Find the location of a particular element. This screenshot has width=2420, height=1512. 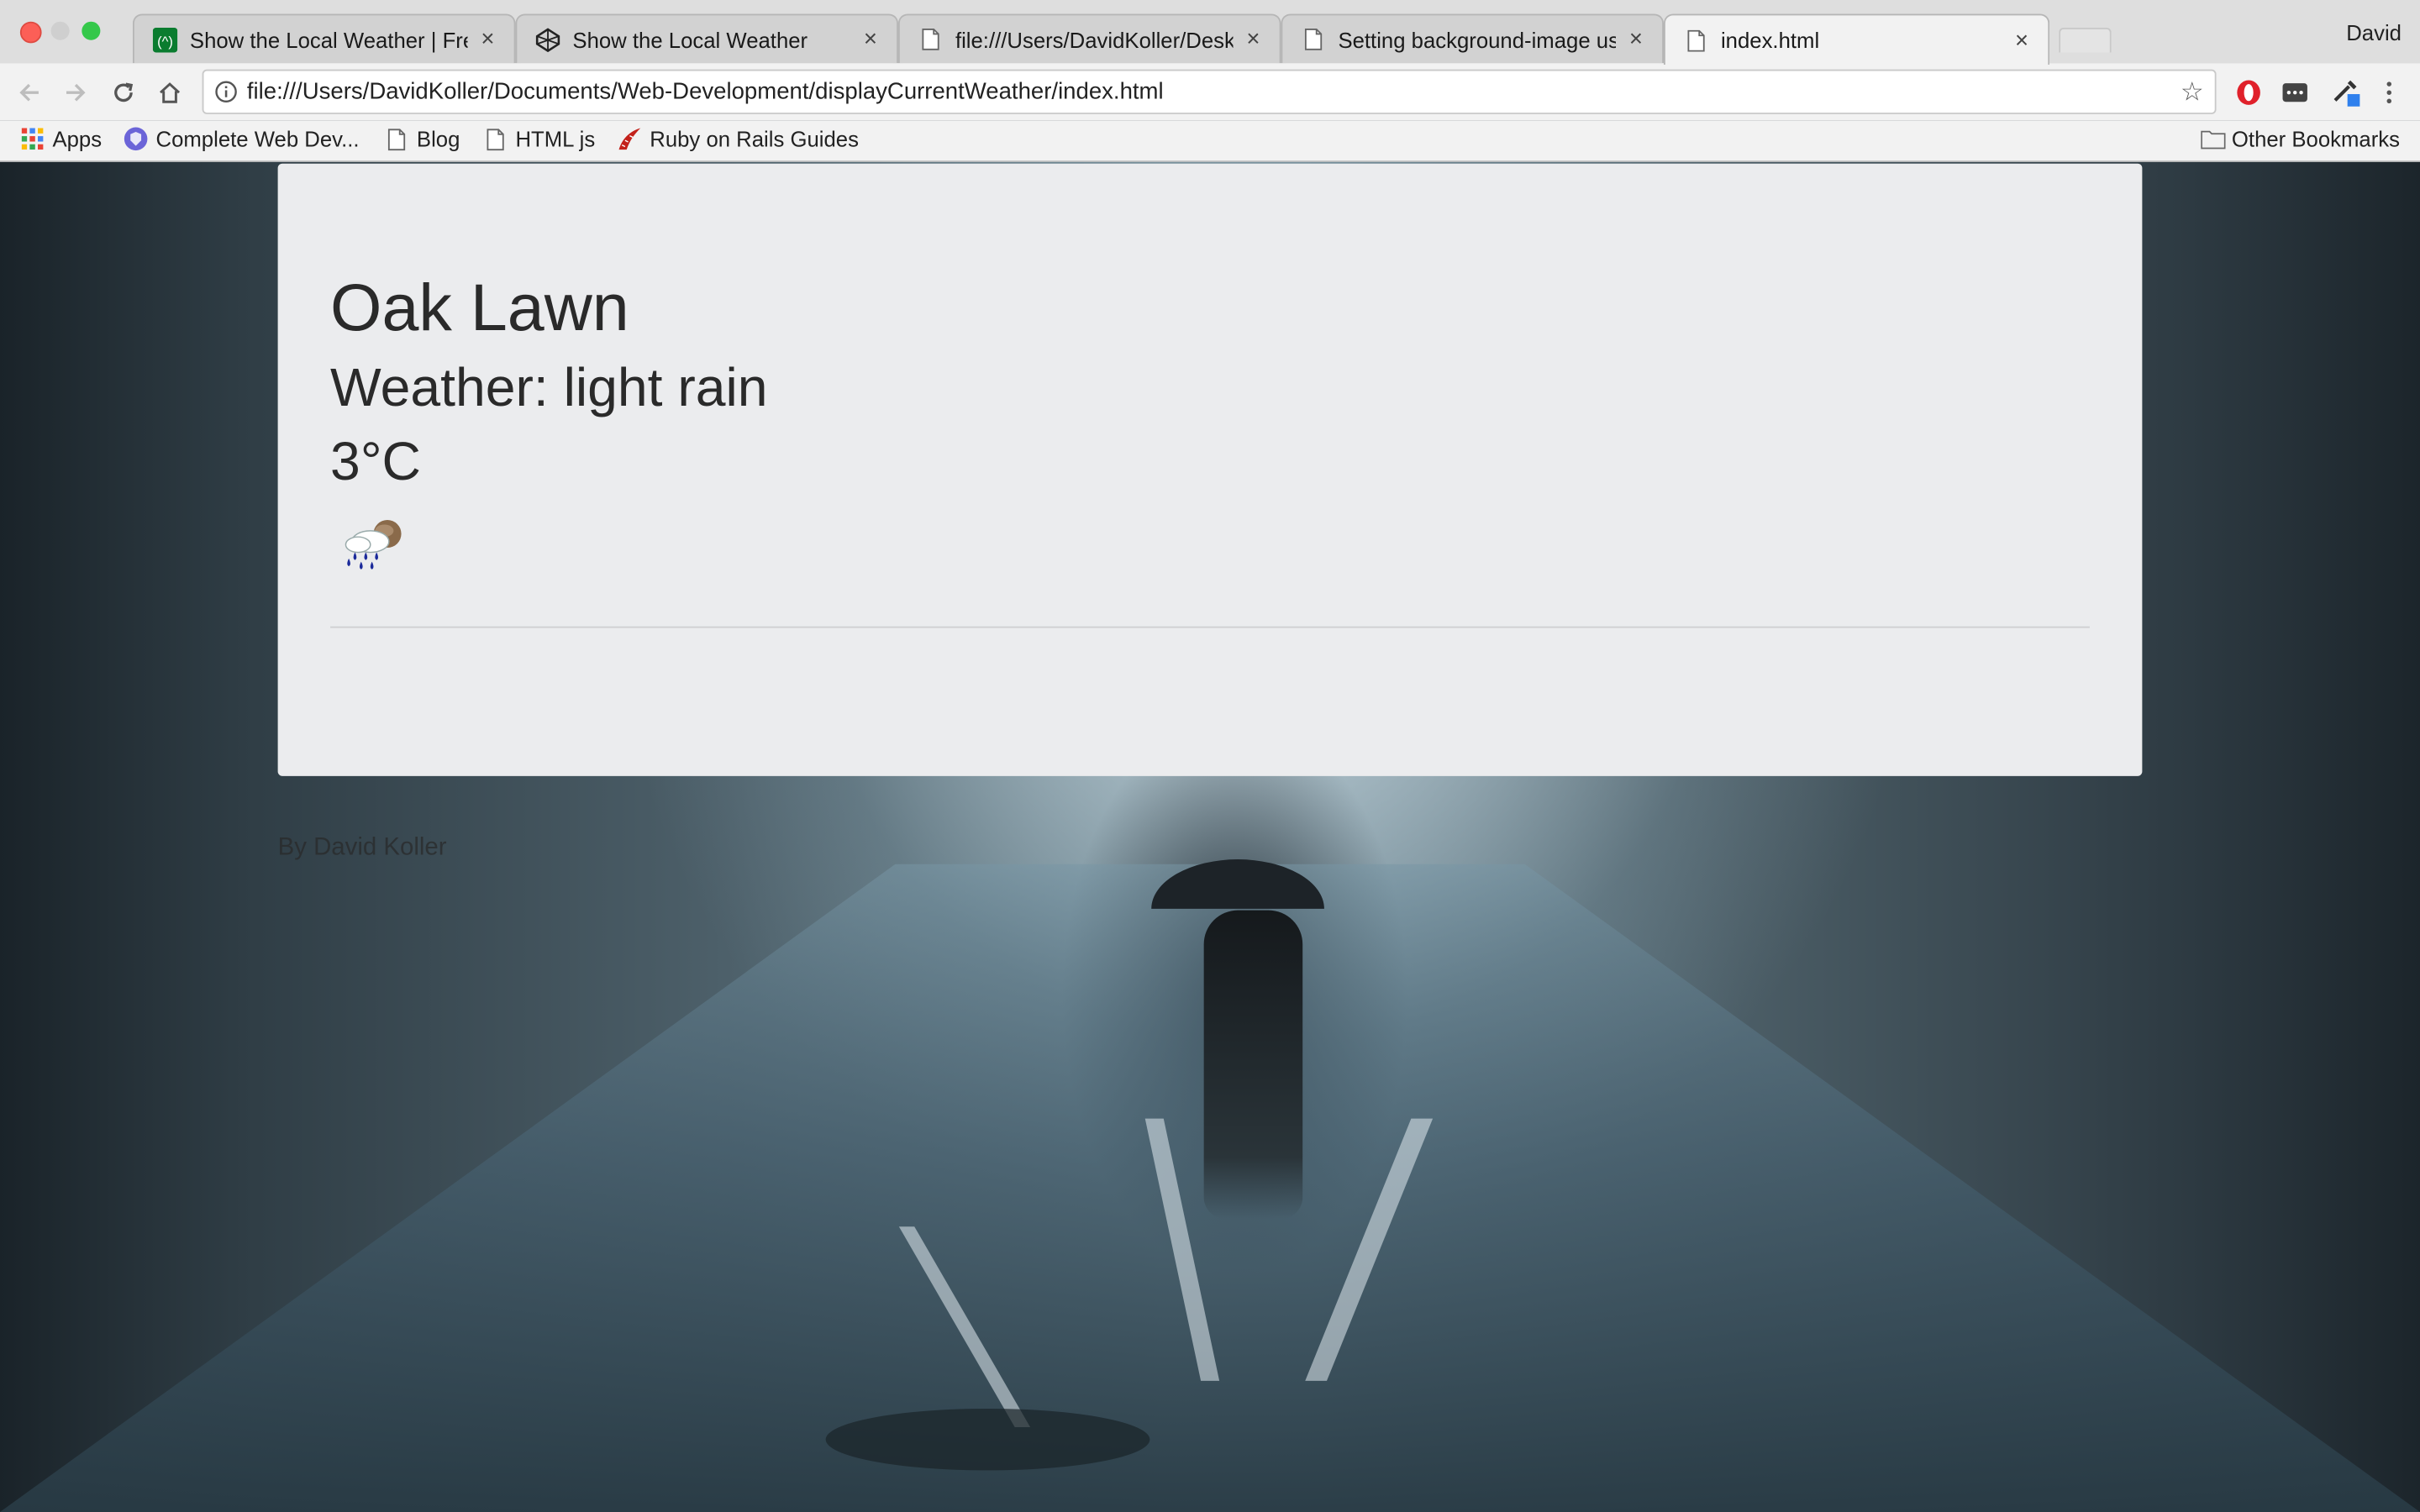

tab-label: file:///Users/DavidKoller/Deskto is located at coordinates (1094, 39).